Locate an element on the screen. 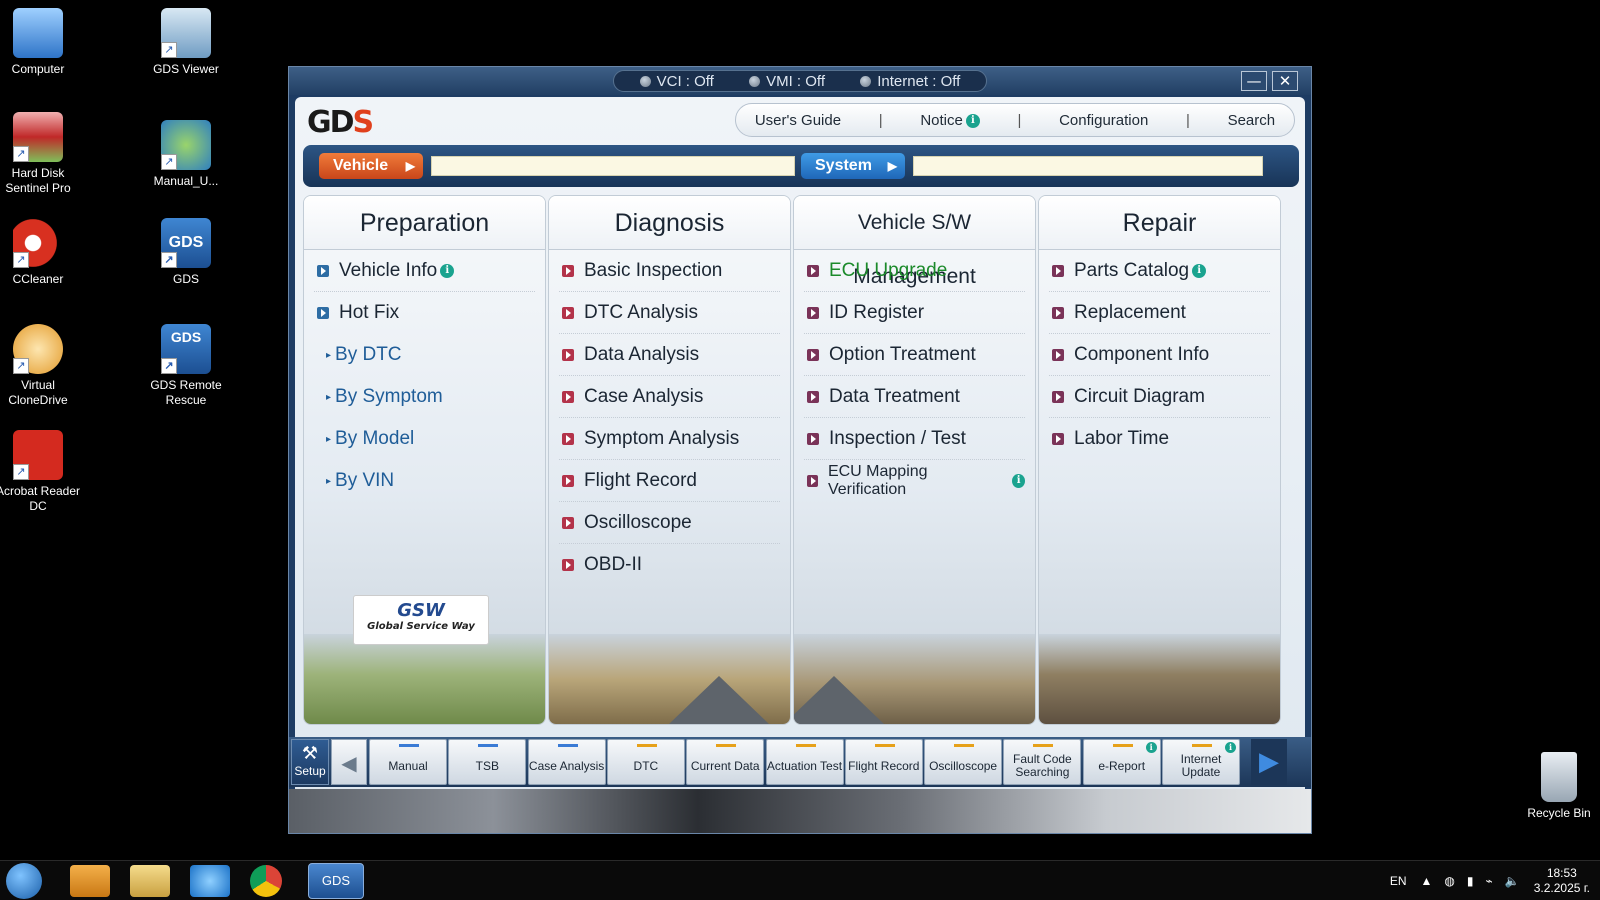  submenu-item-by-symptom: ▸ By Symptom is located at coordinates (424, 397).